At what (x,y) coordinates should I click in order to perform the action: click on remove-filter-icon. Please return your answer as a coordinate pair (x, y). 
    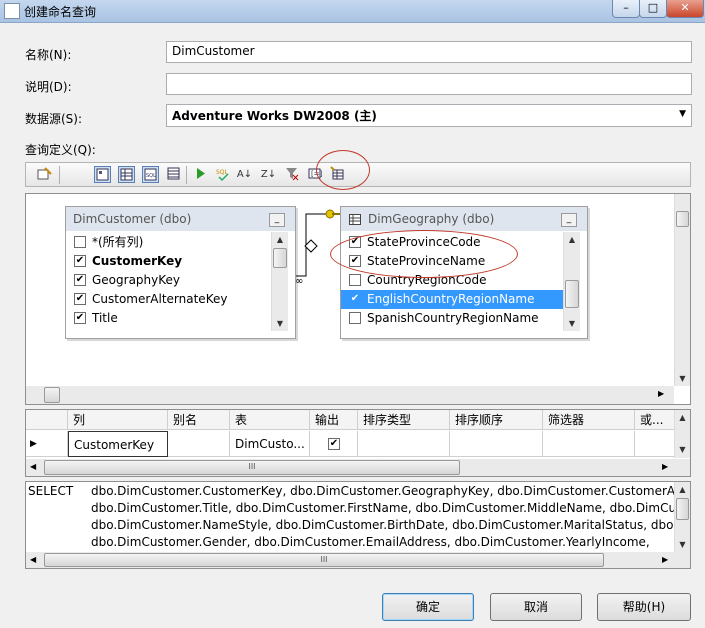
    Looking at the image, I should click on (291, 174).